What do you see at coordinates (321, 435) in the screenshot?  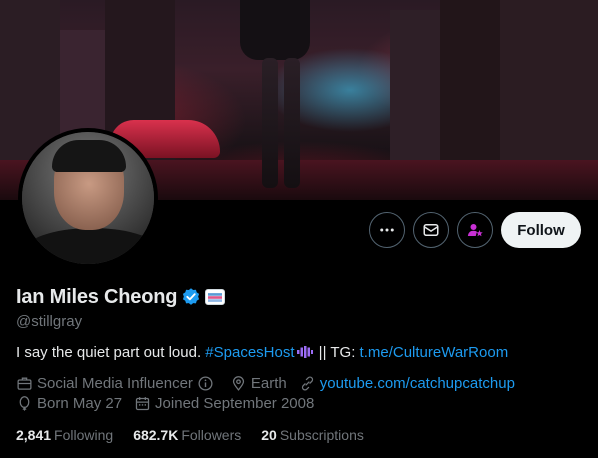 I see `subscriptions-label: Subscriptions` at bounding box center [321, 435].